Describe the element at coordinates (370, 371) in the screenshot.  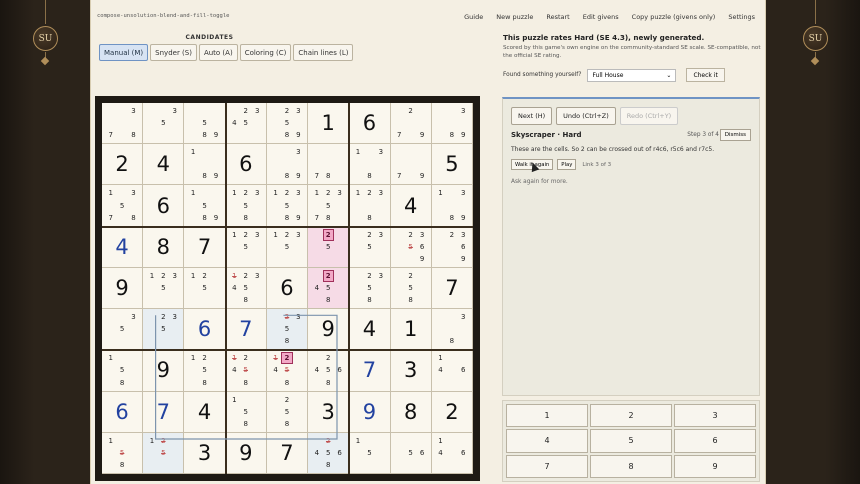
I see `cell-r7c7: 7` at that location.